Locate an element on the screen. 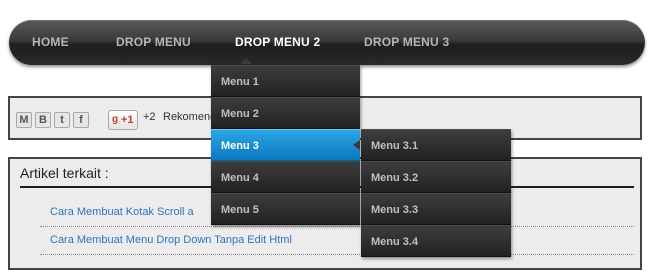 The image size is (655, 277). menu-item-3: Menu 3 is located at coordinates (285, 145).